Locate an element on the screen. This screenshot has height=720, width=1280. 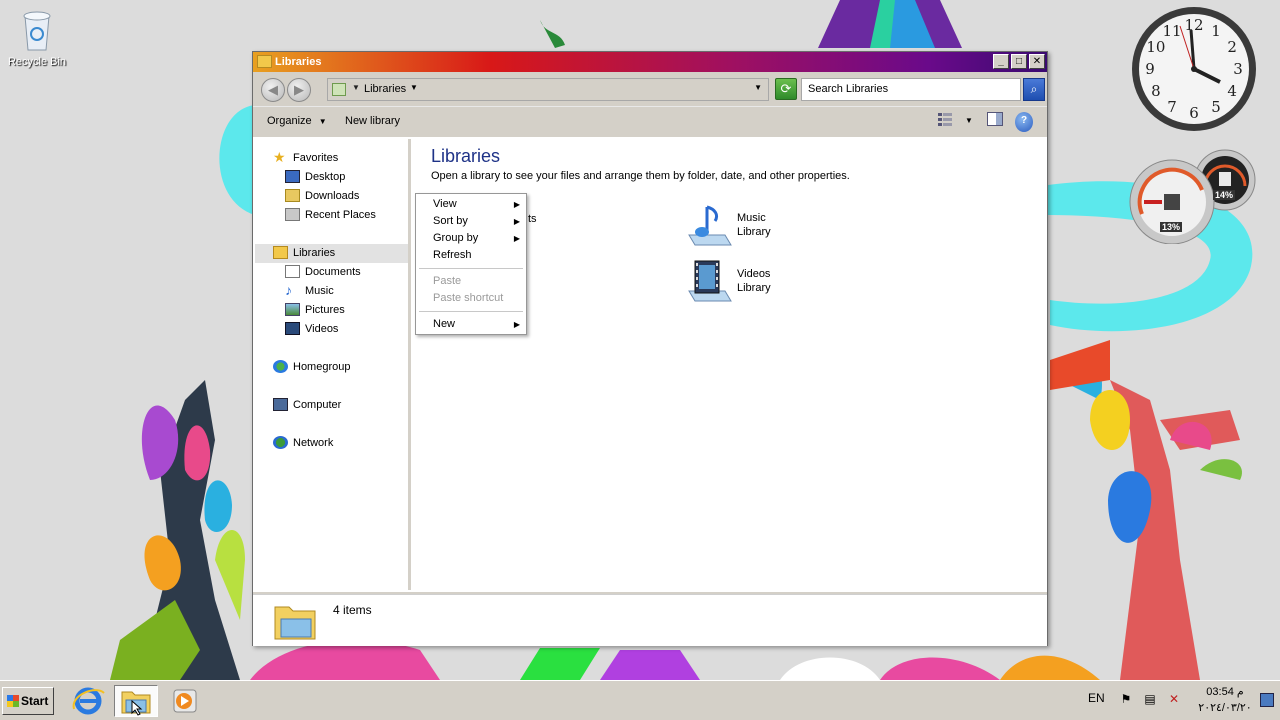
back-button: ◀ is located at coordinates (273, 90).